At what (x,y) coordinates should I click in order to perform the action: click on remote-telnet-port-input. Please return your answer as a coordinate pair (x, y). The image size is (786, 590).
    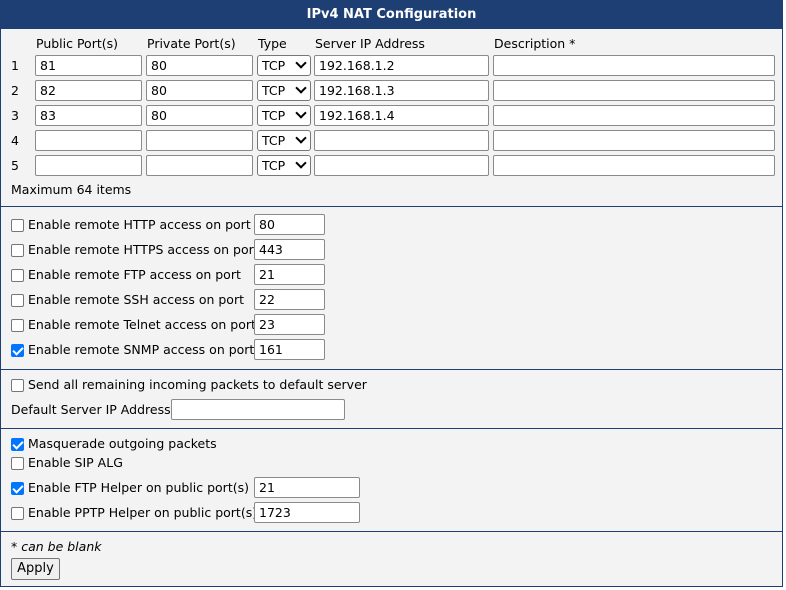
    Looking at the image, I should click on (289, 324).